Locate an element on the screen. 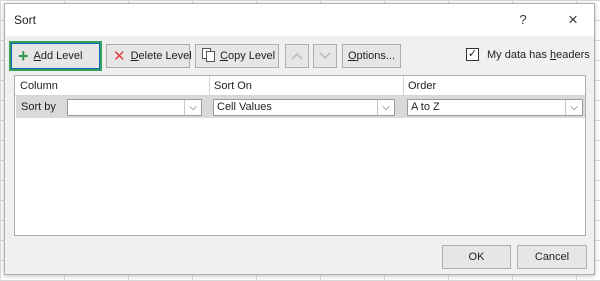  grid-header: Column Sort On Order is located at coordinates (300, 86).